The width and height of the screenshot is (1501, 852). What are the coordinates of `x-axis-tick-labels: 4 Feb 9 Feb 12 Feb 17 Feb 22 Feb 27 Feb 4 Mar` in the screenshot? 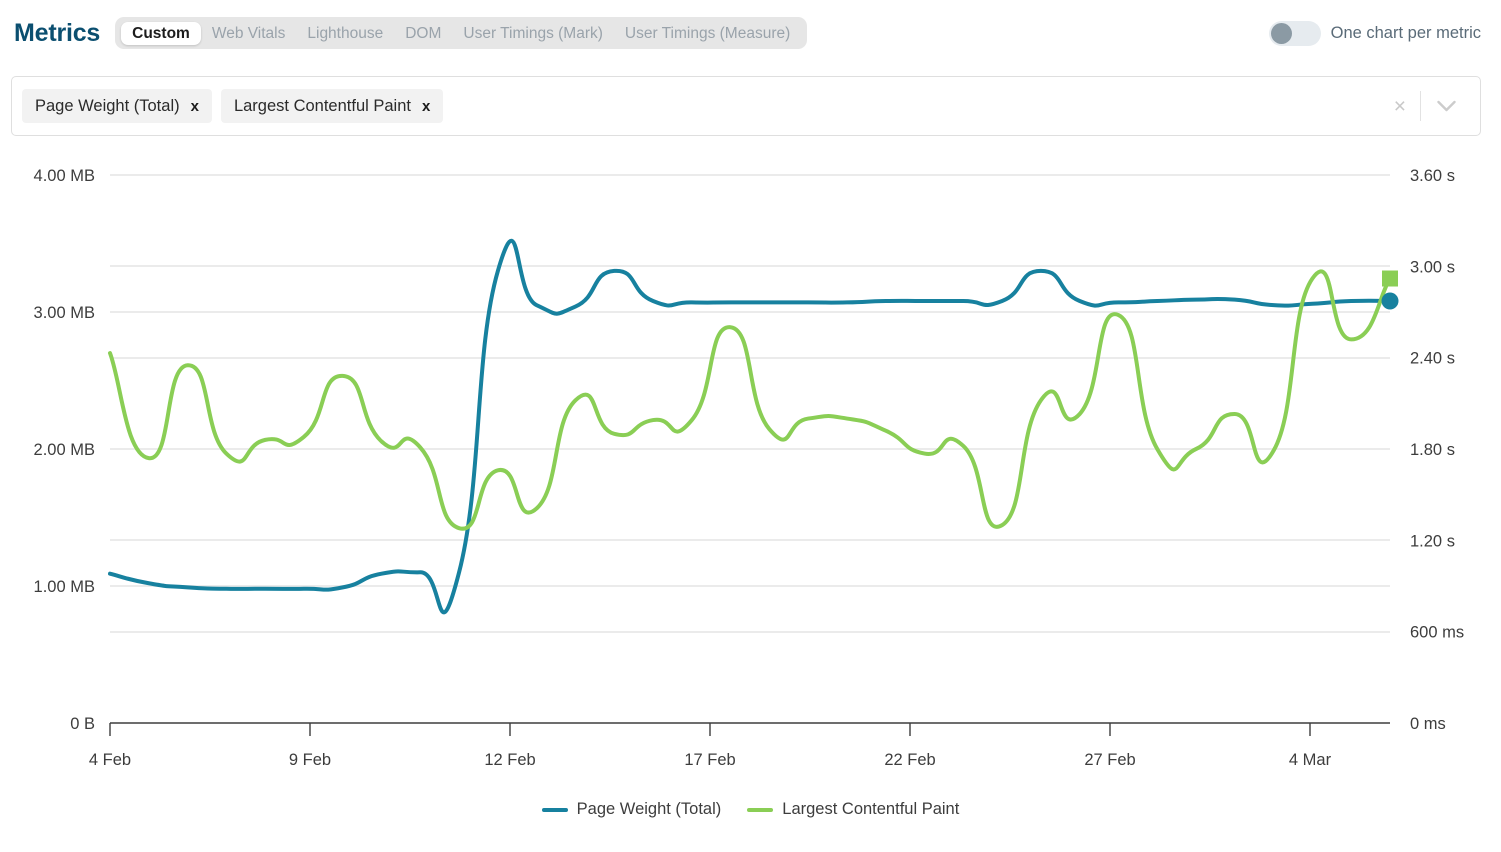 It's located at (710, 760).